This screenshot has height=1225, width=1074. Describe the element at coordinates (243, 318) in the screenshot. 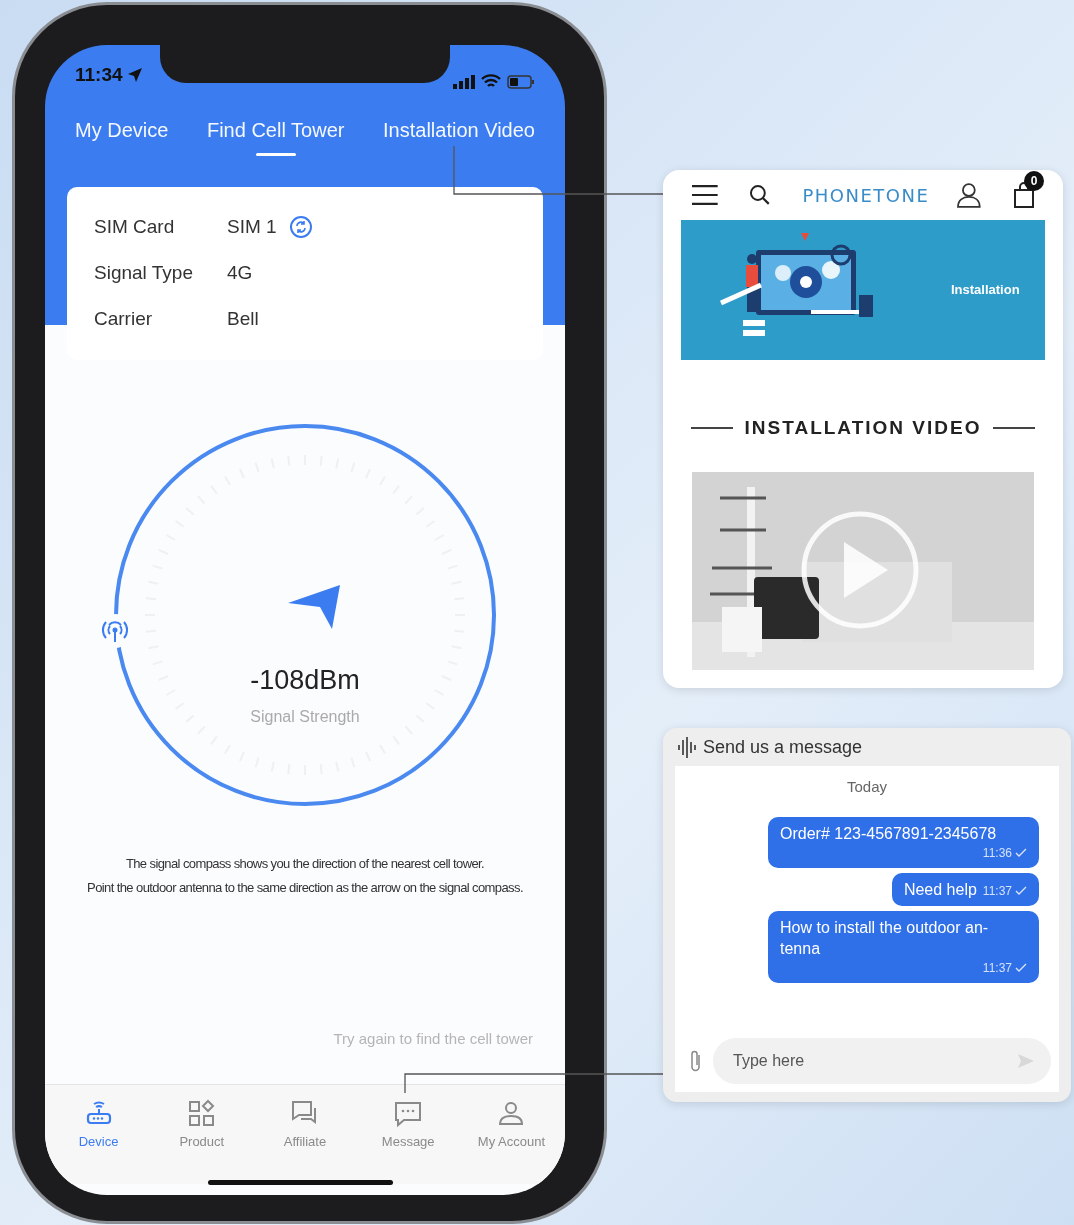

I see `info-value: Bell` at that location.